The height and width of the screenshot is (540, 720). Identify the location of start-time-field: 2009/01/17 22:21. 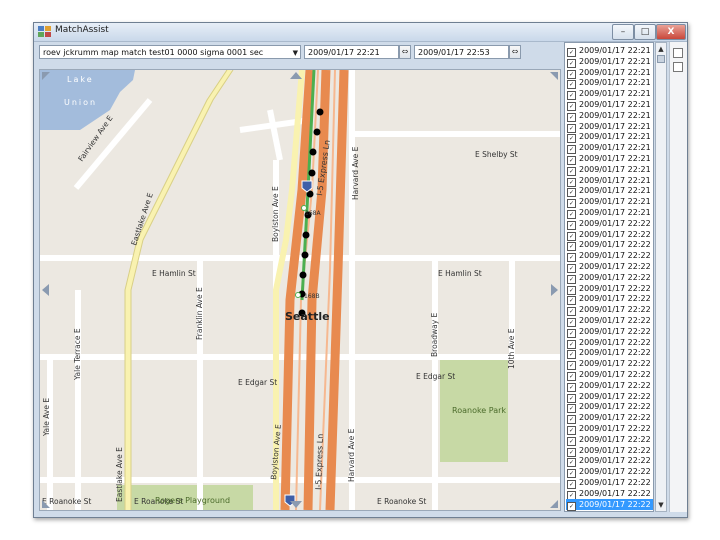
(351, 52).